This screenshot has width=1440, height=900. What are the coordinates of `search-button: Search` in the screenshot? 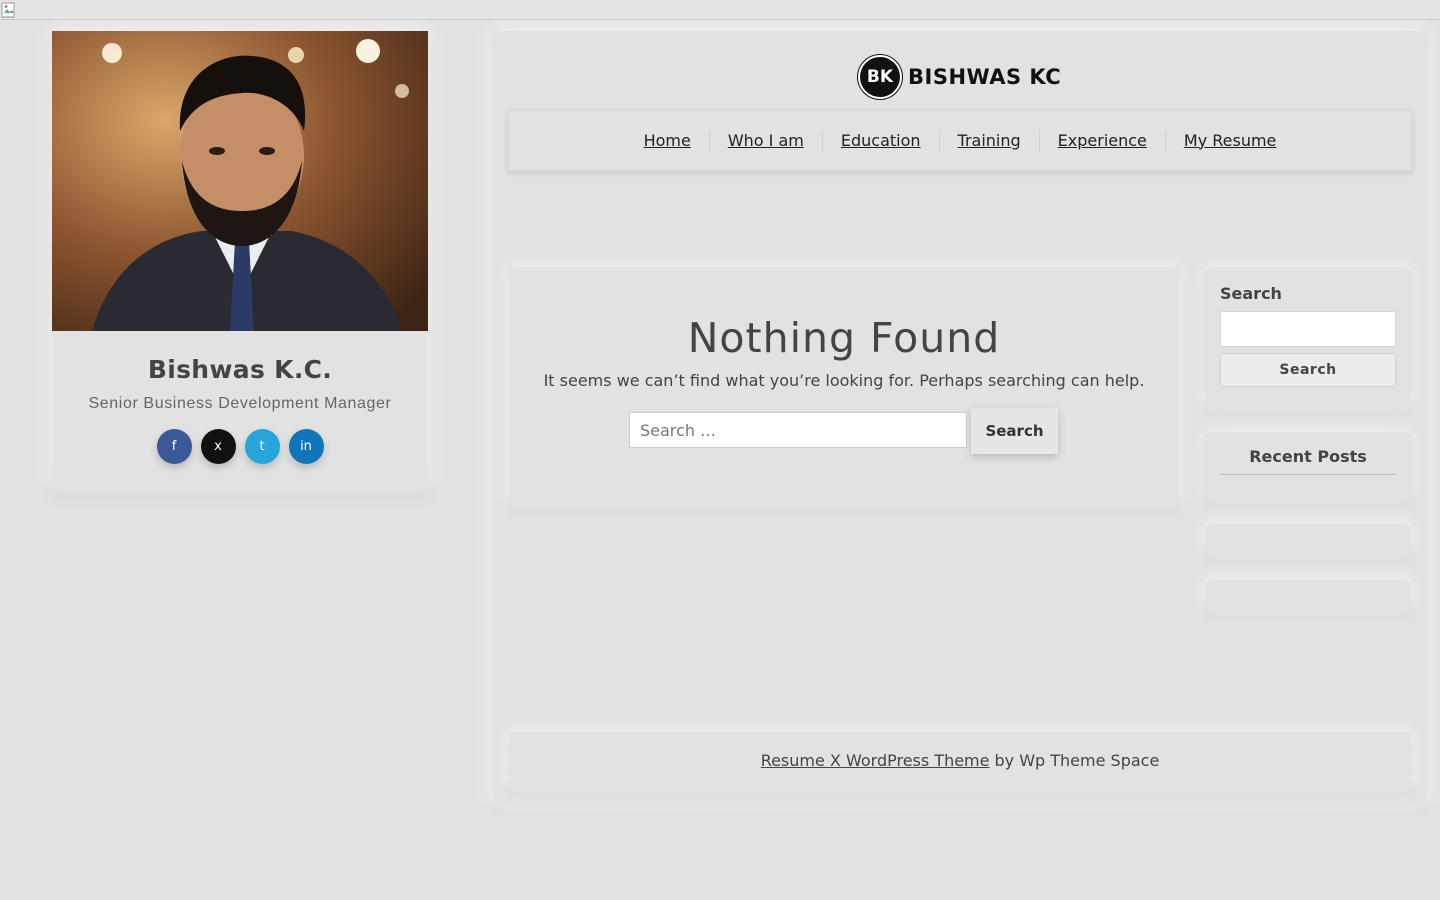 It's located at (1014, 431).